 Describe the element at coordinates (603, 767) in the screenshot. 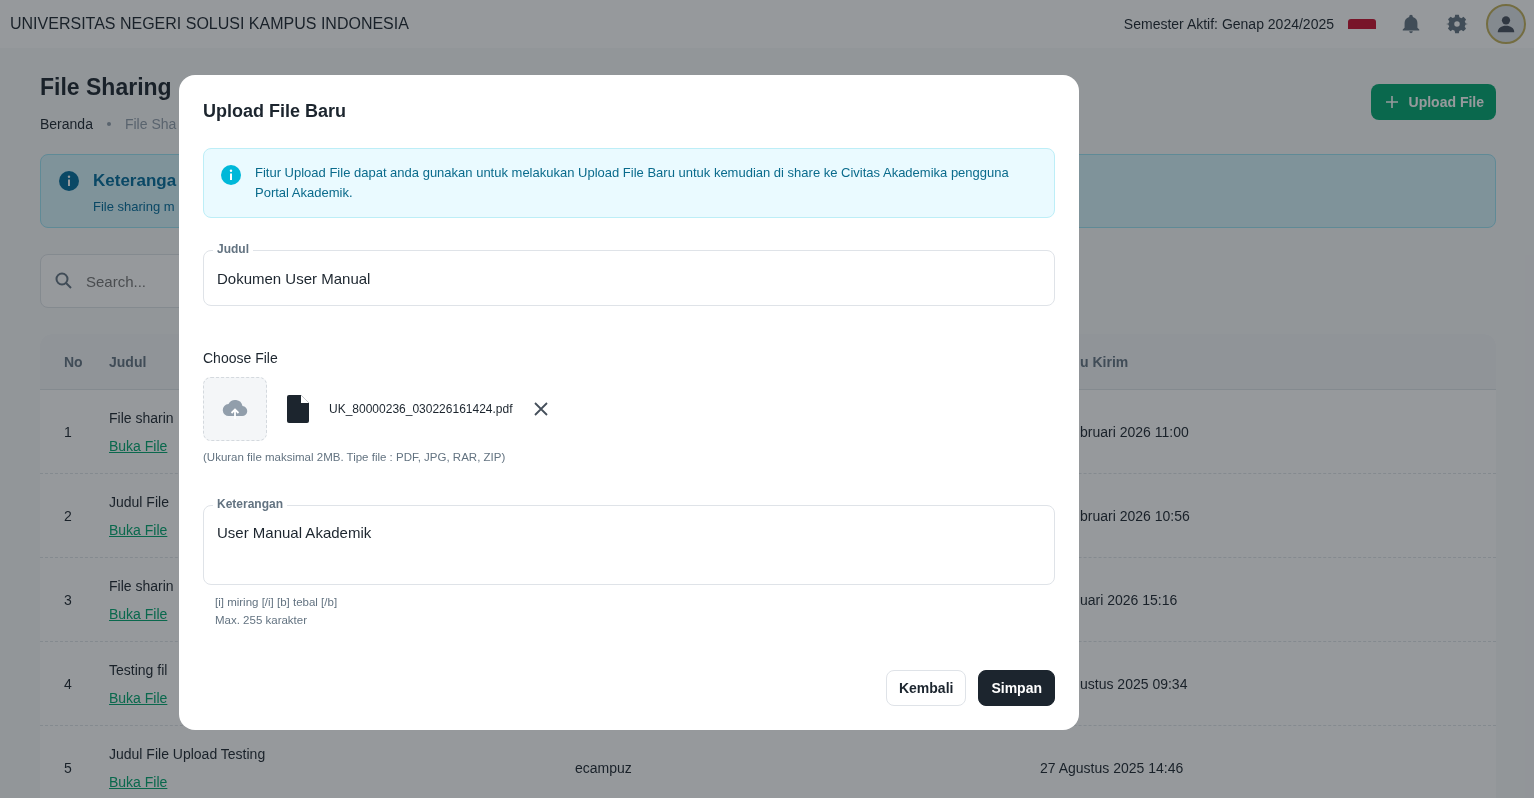

I see `table-cell: ecampuz` at that location.